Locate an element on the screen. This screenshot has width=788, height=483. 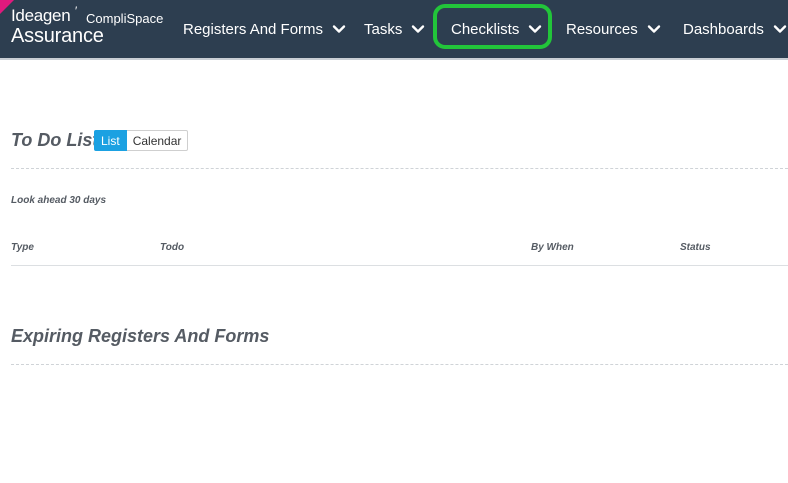
lookahead-label: Look ahead 30 days is located at coordinates (59, 200).